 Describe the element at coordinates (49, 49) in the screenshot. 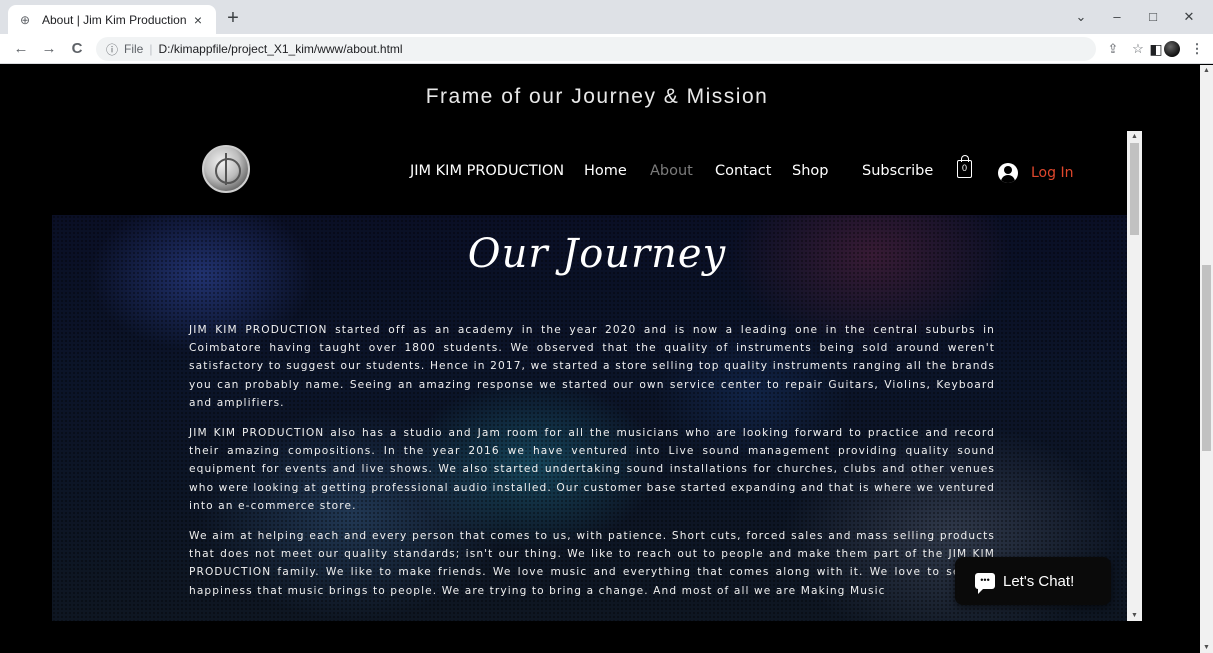

I see `forward-button: →` at that location.